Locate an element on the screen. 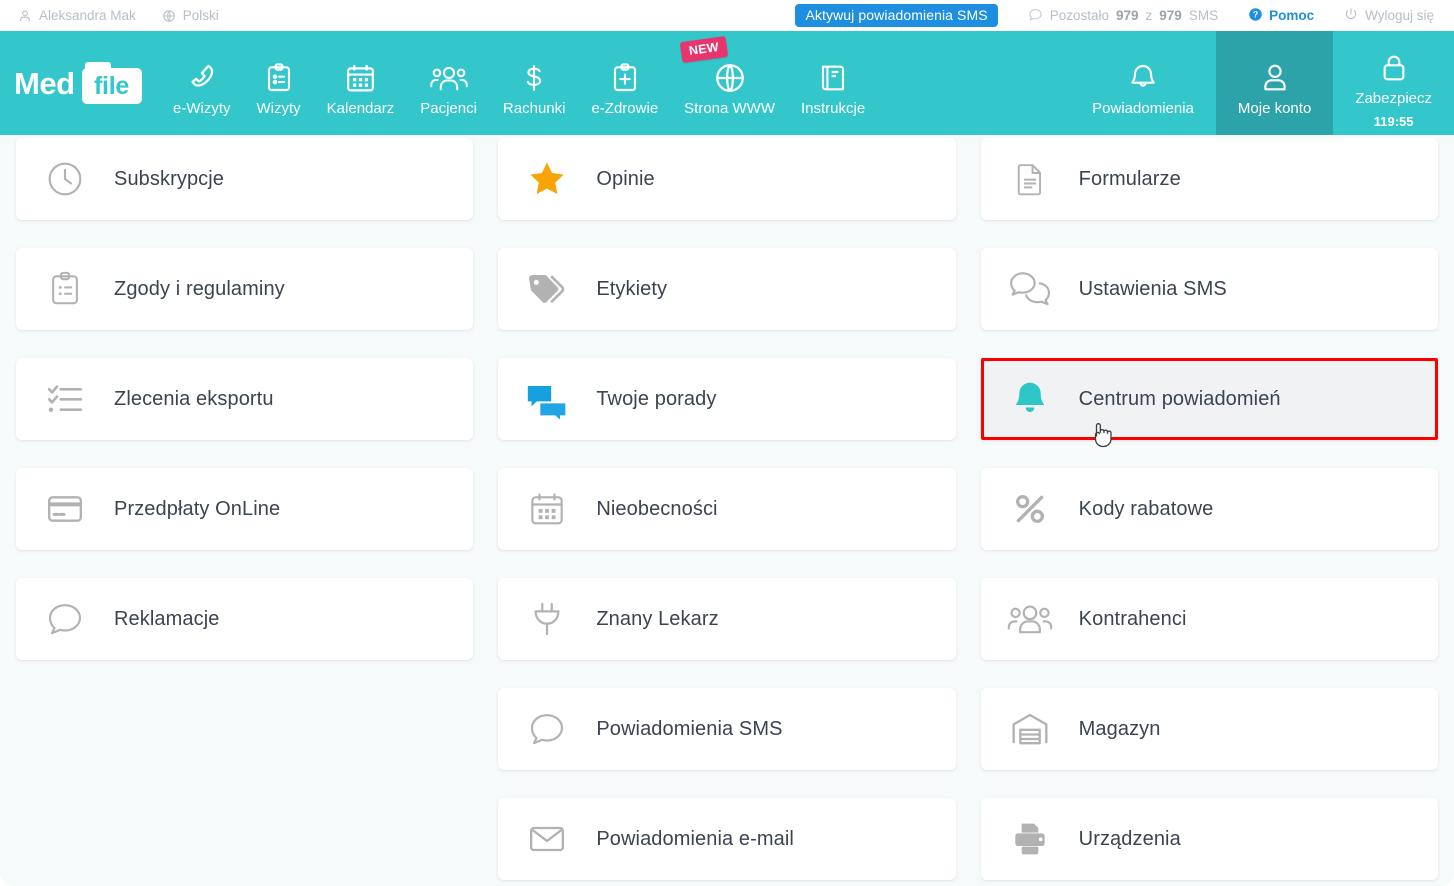 This screenshot has height=886, width=1454. card-label: Znany Lekarz is located at coordinates (657, 618).